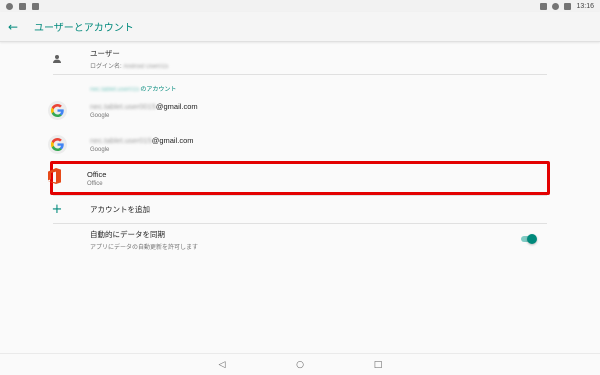 Image resolution: width=600 pixels, height=375 pixels. What do you see at coordinates (378, 365) in the screenshot?
I see `nav-recents-icon: □` at bounding box center [378, 365].